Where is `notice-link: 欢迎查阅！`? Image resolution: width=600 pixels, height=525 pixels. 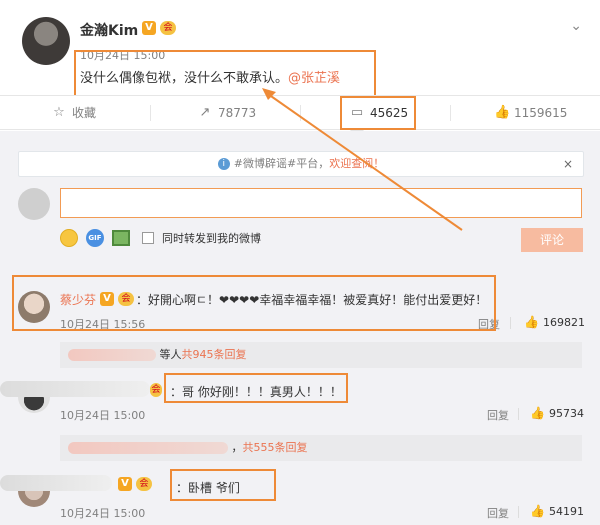
notice-link: 欢迎查阅！ is located at coordinates (356, 163).